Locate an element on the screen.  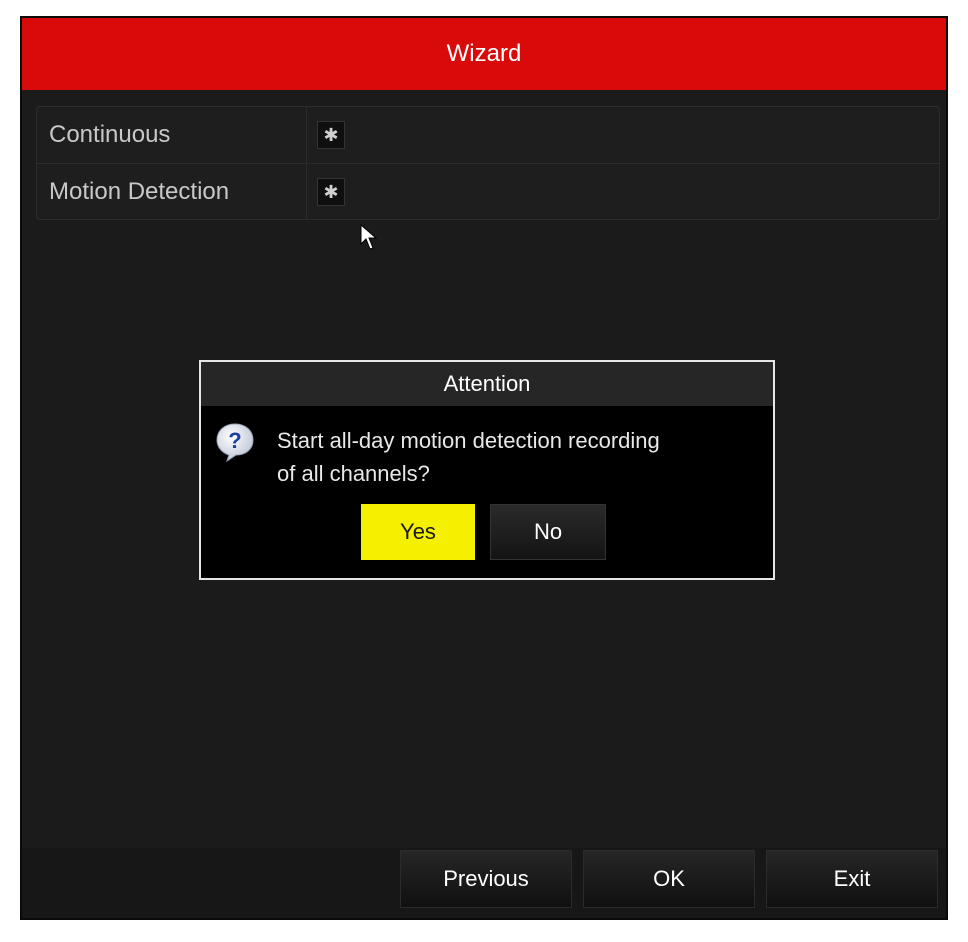
record-label-motion-detection: Motion Detection is located at coordinates (172, 192).